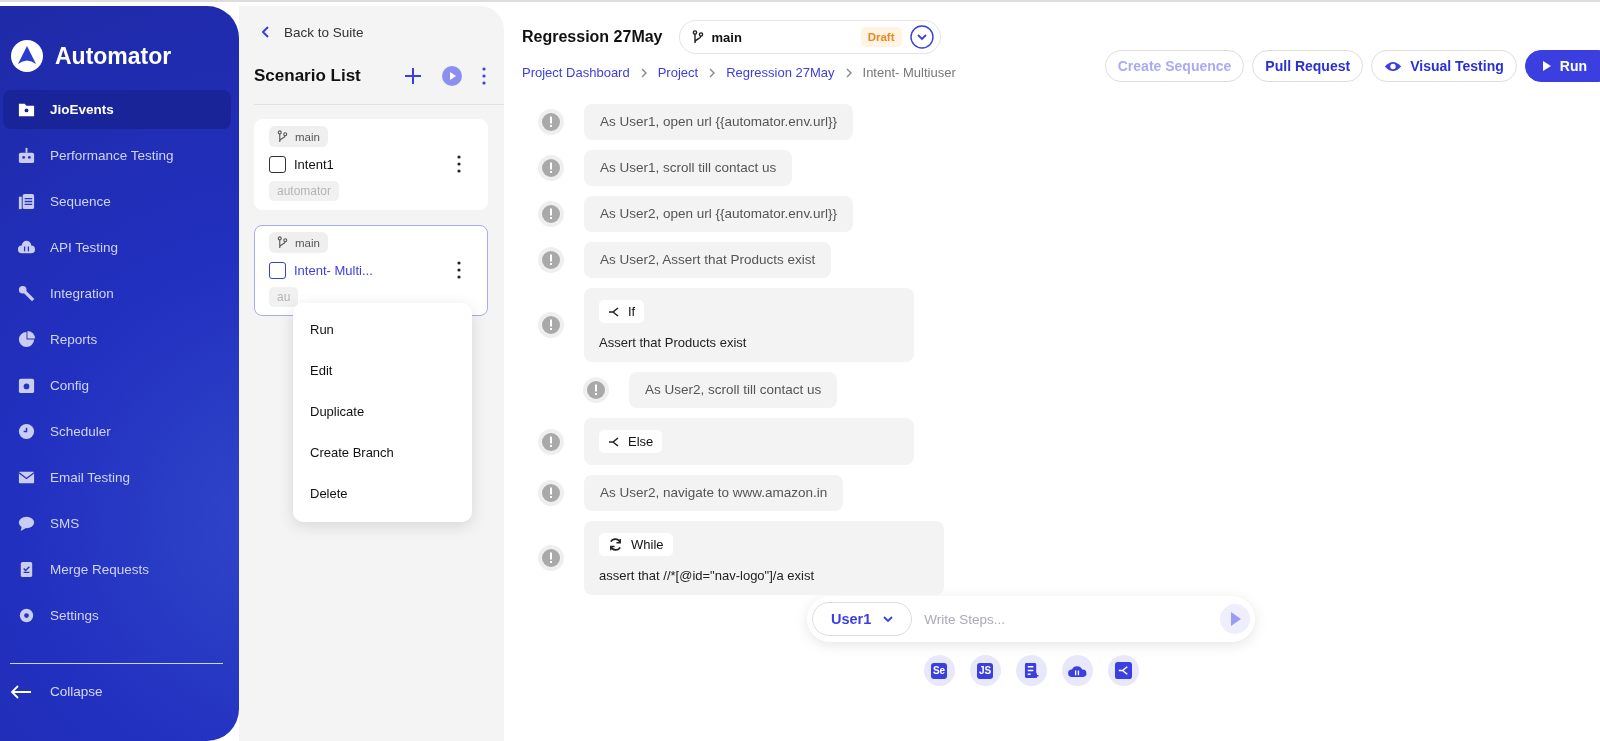 Image resolution: width=1600 pixels, height=741 pixels. Describe the element at coordinates (733, 390) in the screenshot. I see `step-bubble: As User2, scroll till contact us` at that location.